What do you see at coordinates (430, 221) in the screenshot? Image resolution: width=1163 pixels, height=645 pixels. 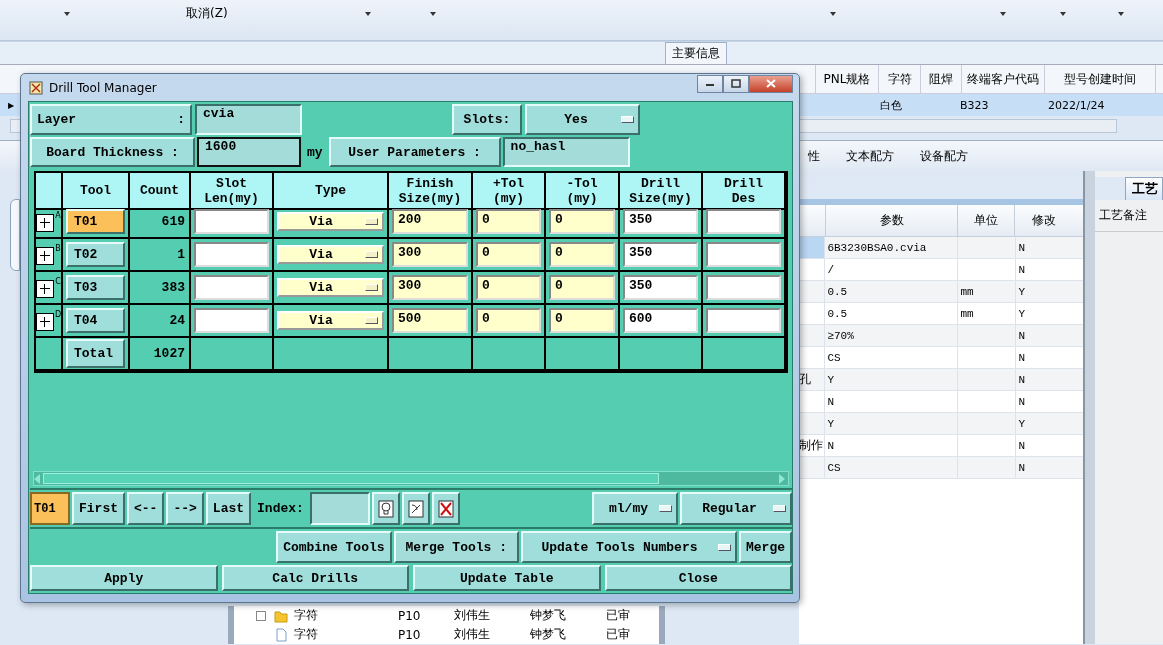 I see `finish-size-field: 200` at bounding box center [430, 221].